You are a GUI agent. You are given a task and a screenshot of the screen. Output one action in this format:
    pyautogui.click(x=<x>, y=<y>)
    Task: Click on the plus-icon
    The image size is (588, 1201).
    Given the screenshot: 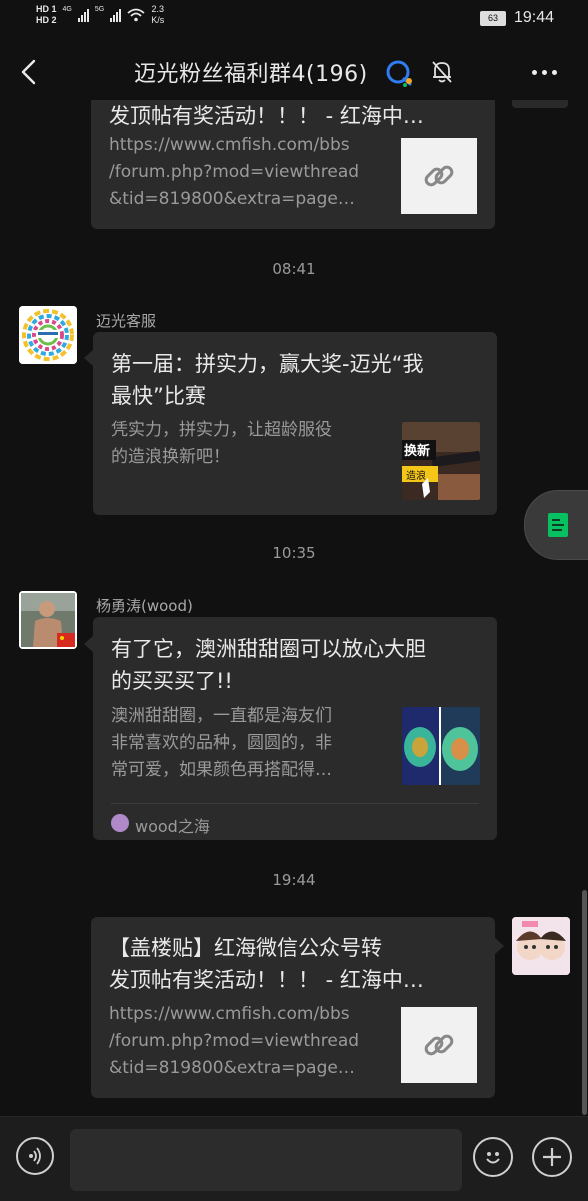 What is the action you would take?
    pyautogui.click(x=552, y=1157)
    